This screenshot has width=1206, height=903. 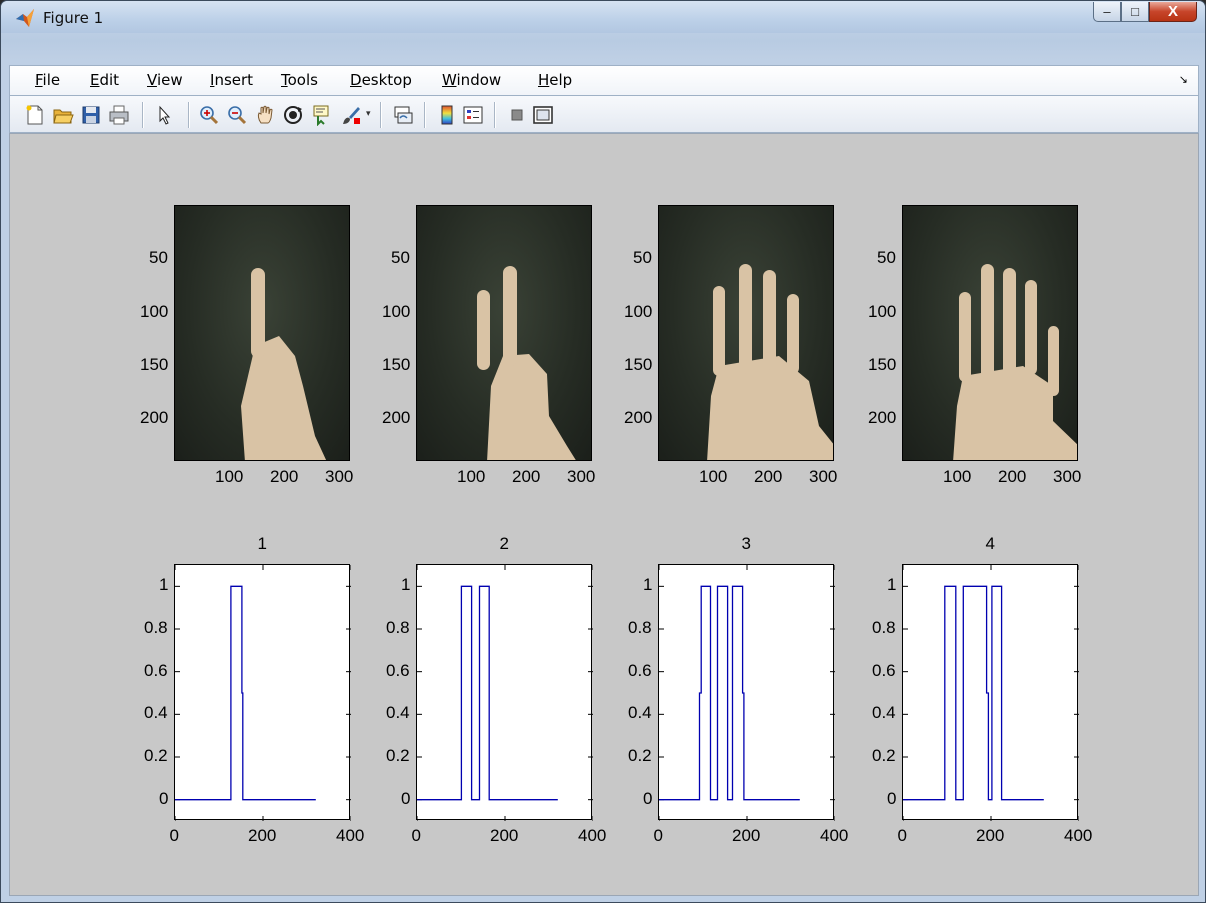 I want to click on zoom-out-icon, so click(x=237, y=115).